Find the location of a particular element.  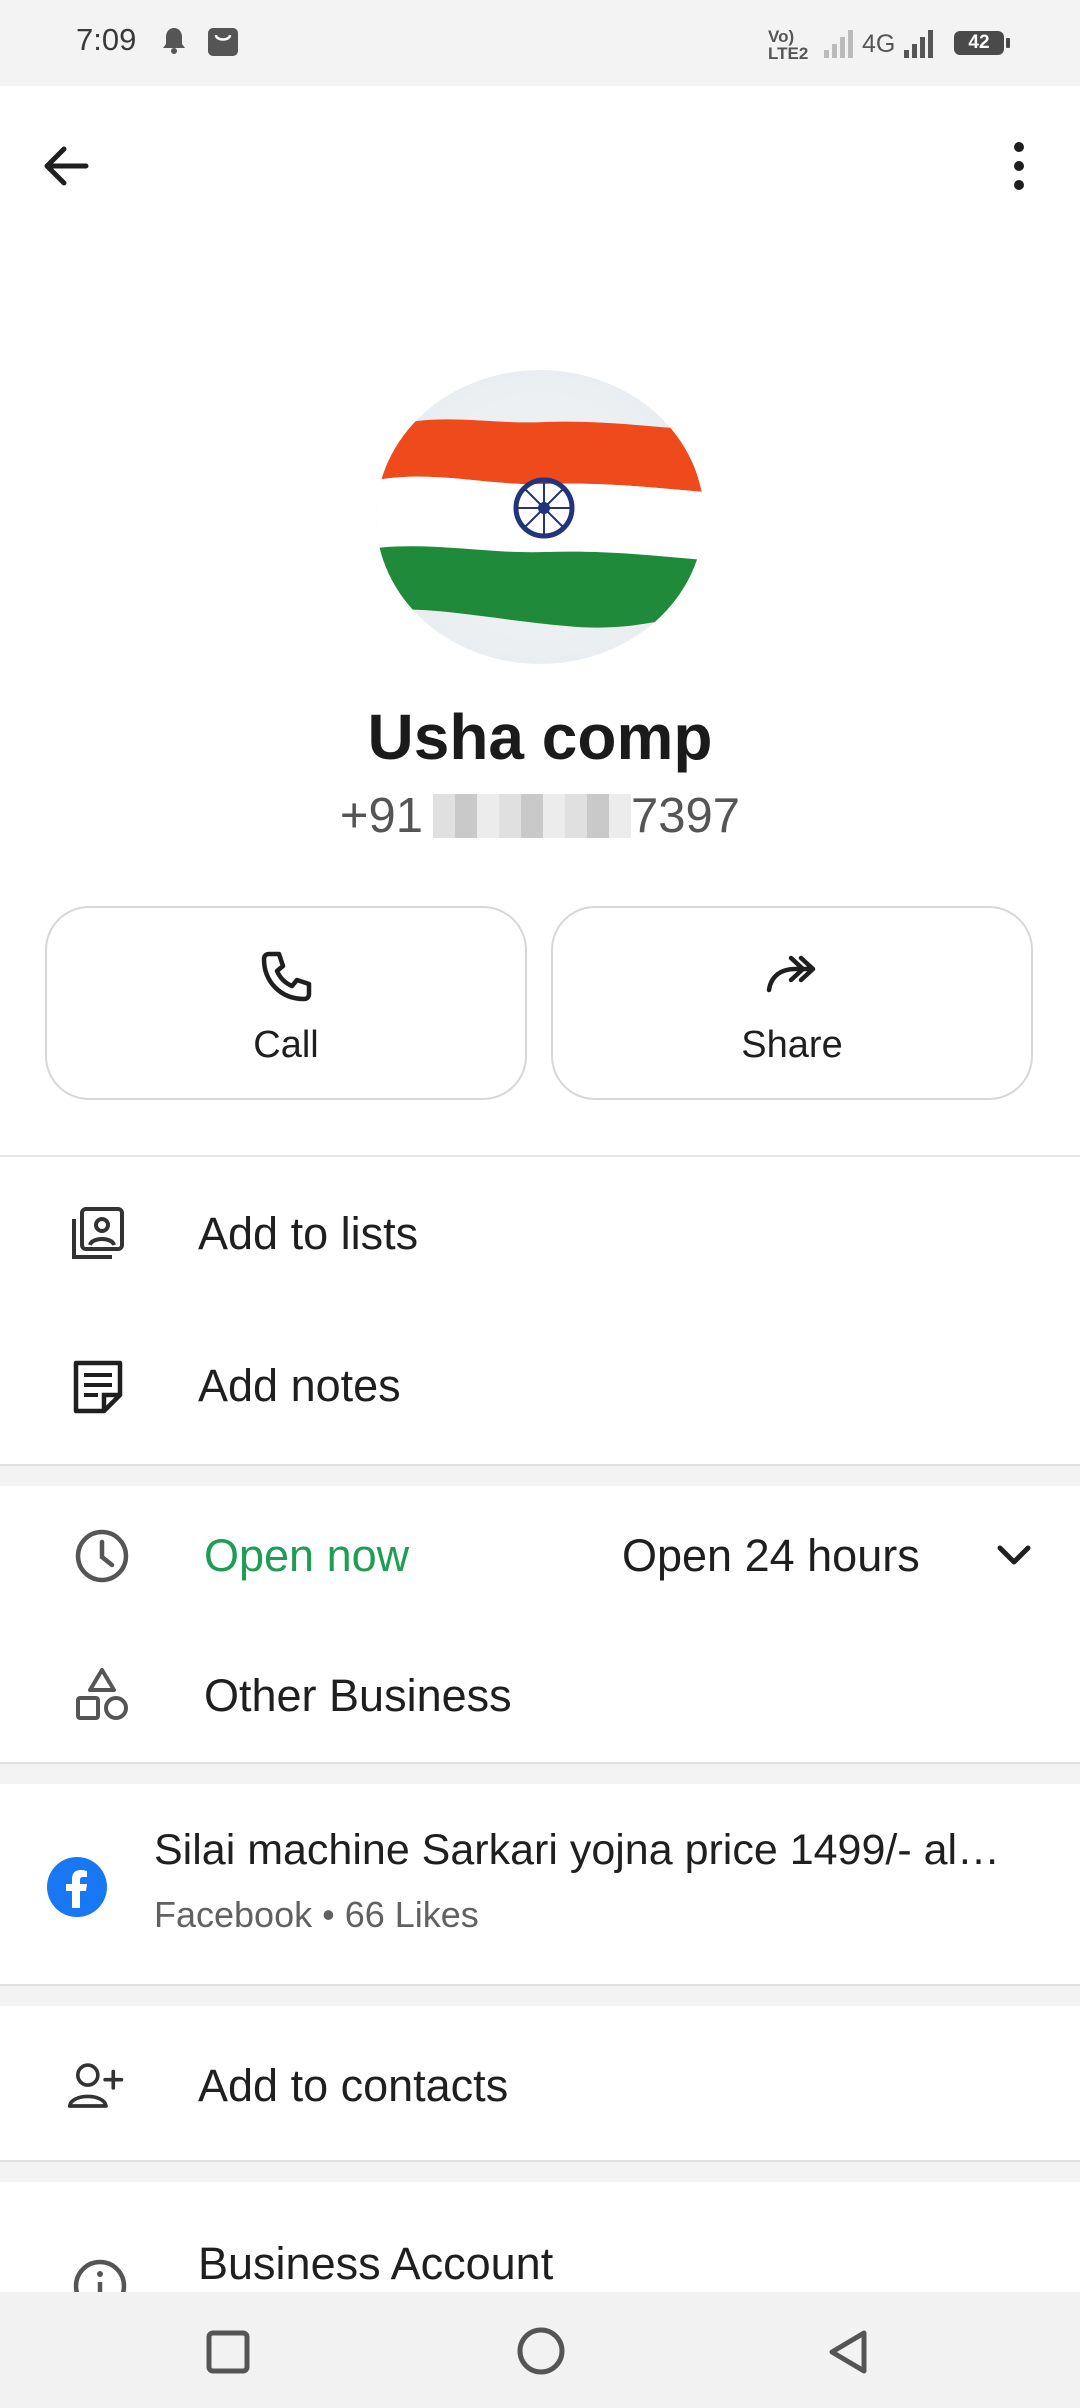

facebook-likes: 66 Likes is located at coordinates (411, 1914).